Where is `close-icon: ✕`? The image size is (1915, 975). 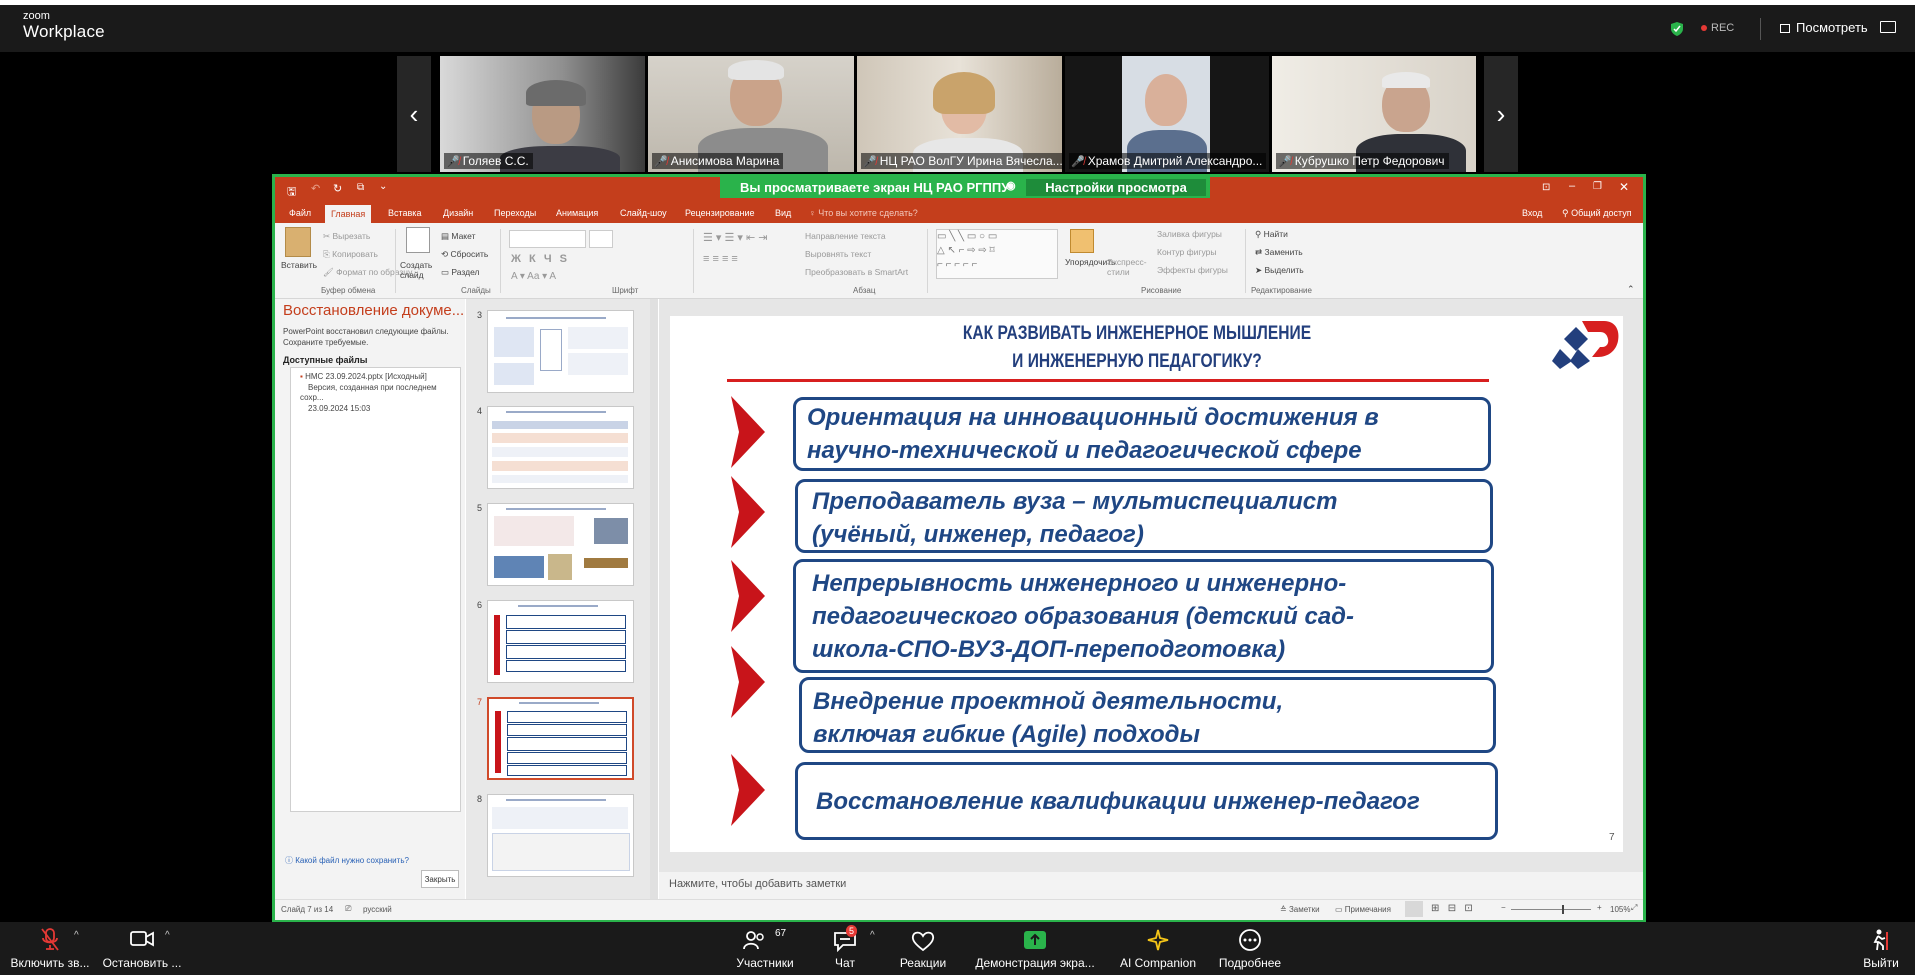 close-icon: ✕ is located at coordinates (1624, 187).